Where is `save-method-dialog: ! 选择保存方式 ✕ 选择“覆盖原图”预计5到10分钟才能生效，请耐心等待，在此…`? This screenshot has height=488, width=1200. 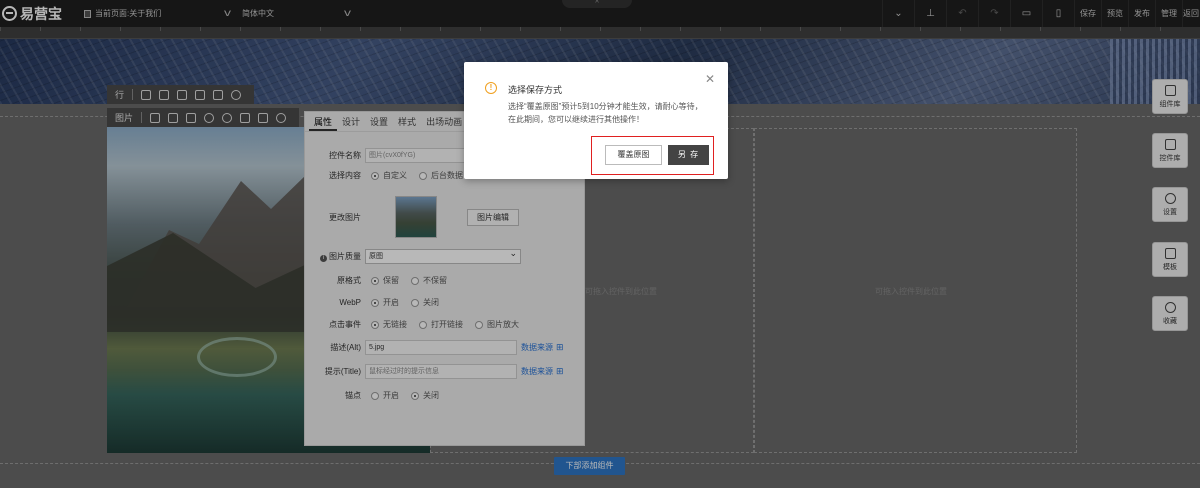
save-method-dialog: ! 选择保存方式 ✕ 选择“覆盖原图”预计5到10分钟才能生效，请耐心等待，在此… is located at coordinates (596, 120).